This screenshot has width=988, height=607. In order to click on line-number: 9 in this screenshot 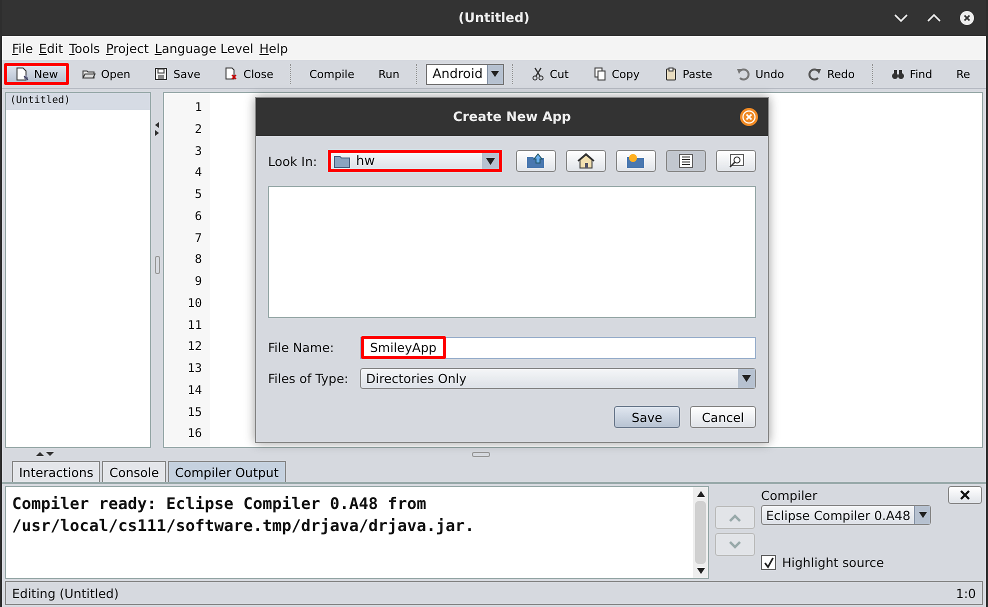, I will do `click(198, 281)`.